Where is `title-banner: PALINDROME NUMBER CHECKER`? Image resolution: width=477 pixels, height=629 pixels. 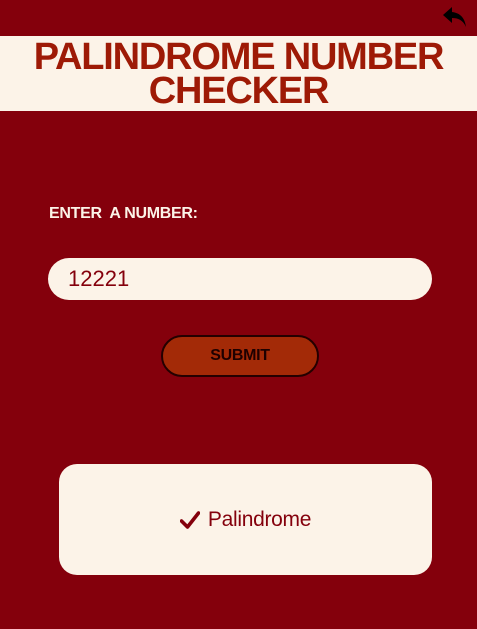 title-banner: PALINDROME NUMBER CHECKER is located at coordinates (238, 73).